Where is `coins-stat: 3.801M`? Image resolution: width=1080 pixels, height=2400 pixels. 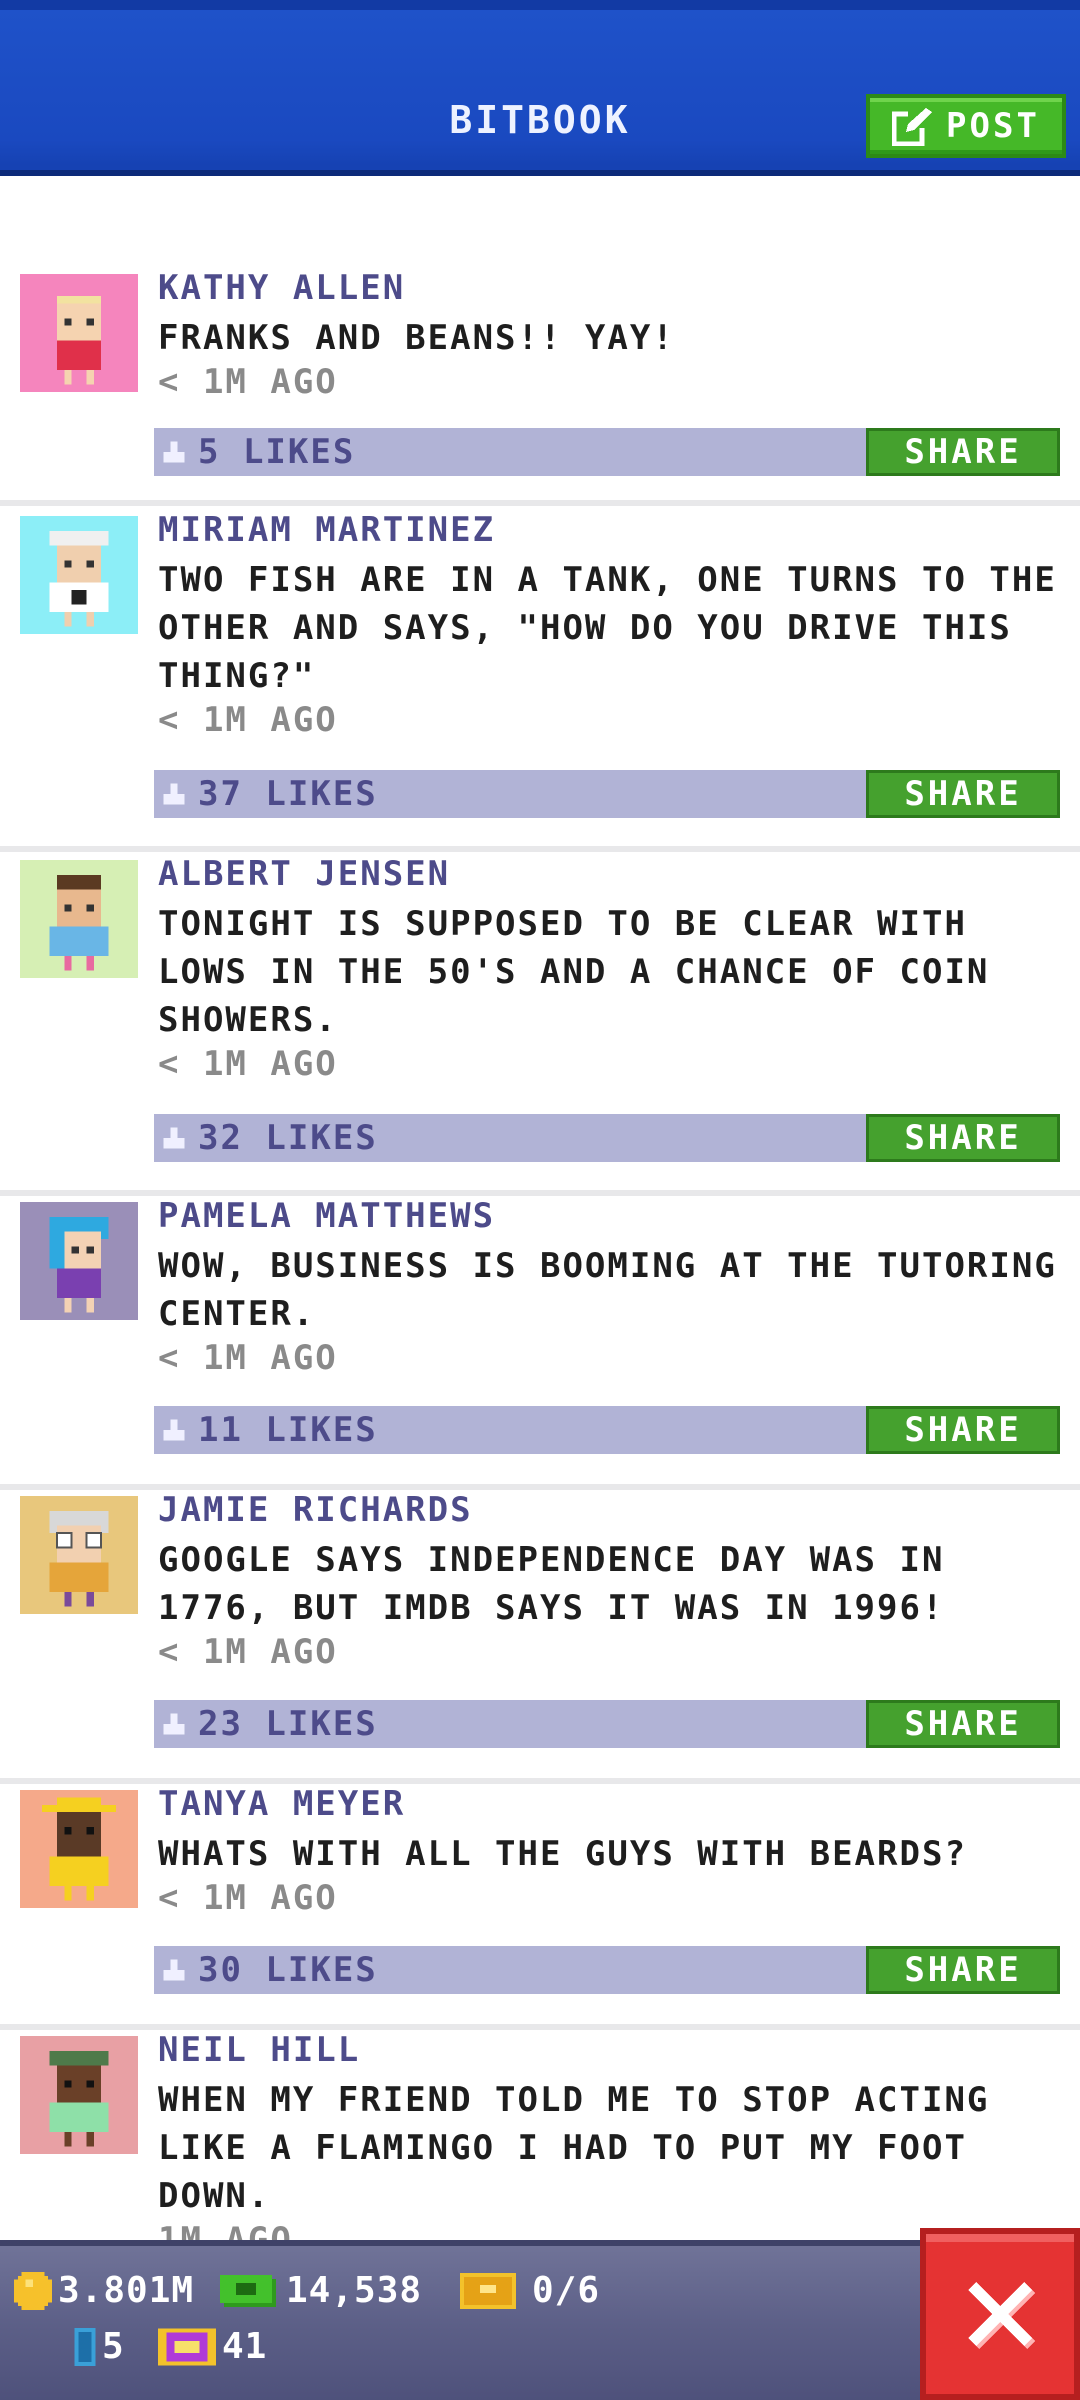
coins-stat: 3.801M is located at coordinates (104, 2290).